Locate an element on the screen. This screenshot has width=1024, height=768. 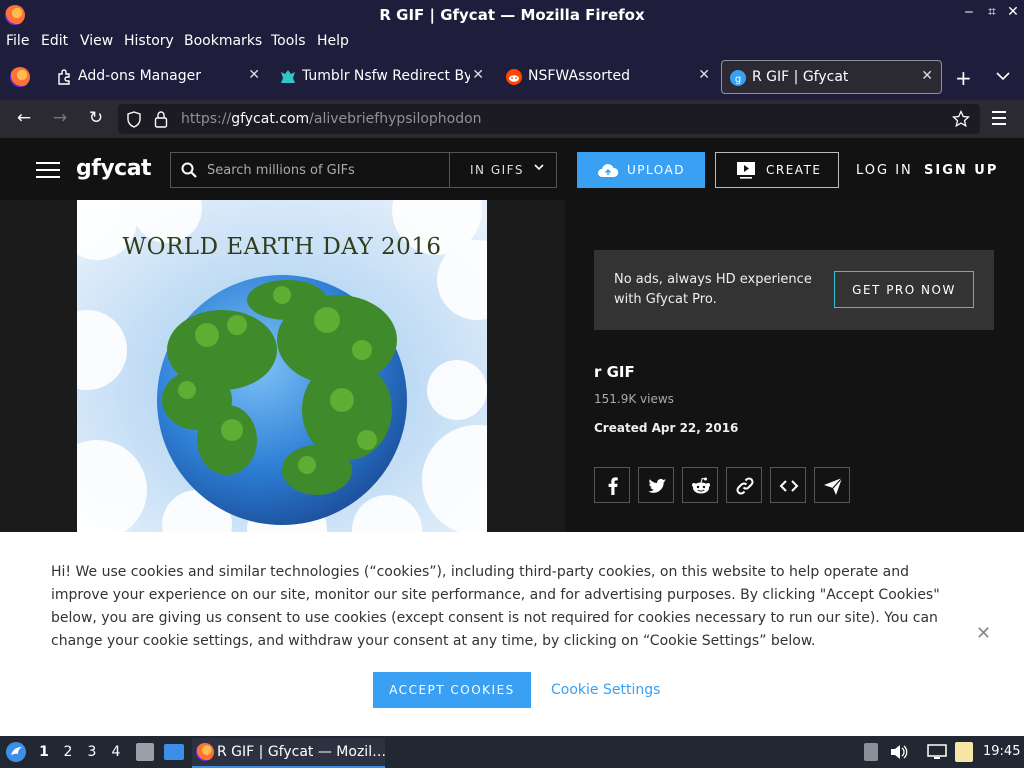
menu-help: Help is located at coordinates (333, 41).